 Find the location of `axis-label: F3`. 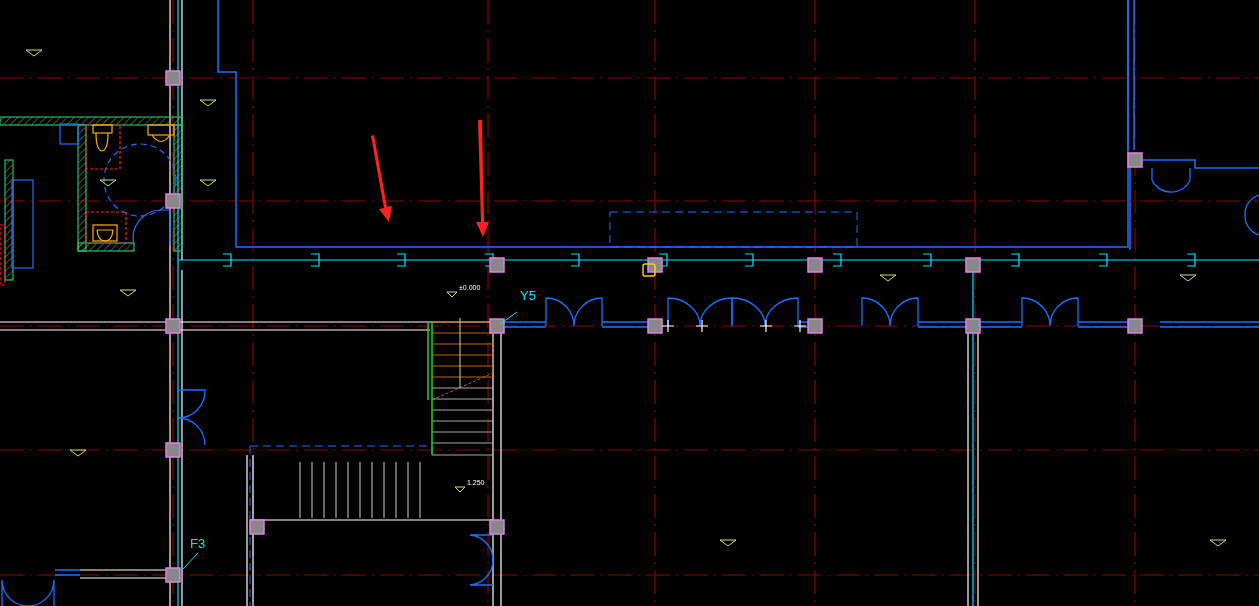

axis-label: F3 is located at coordinates (198, 543).